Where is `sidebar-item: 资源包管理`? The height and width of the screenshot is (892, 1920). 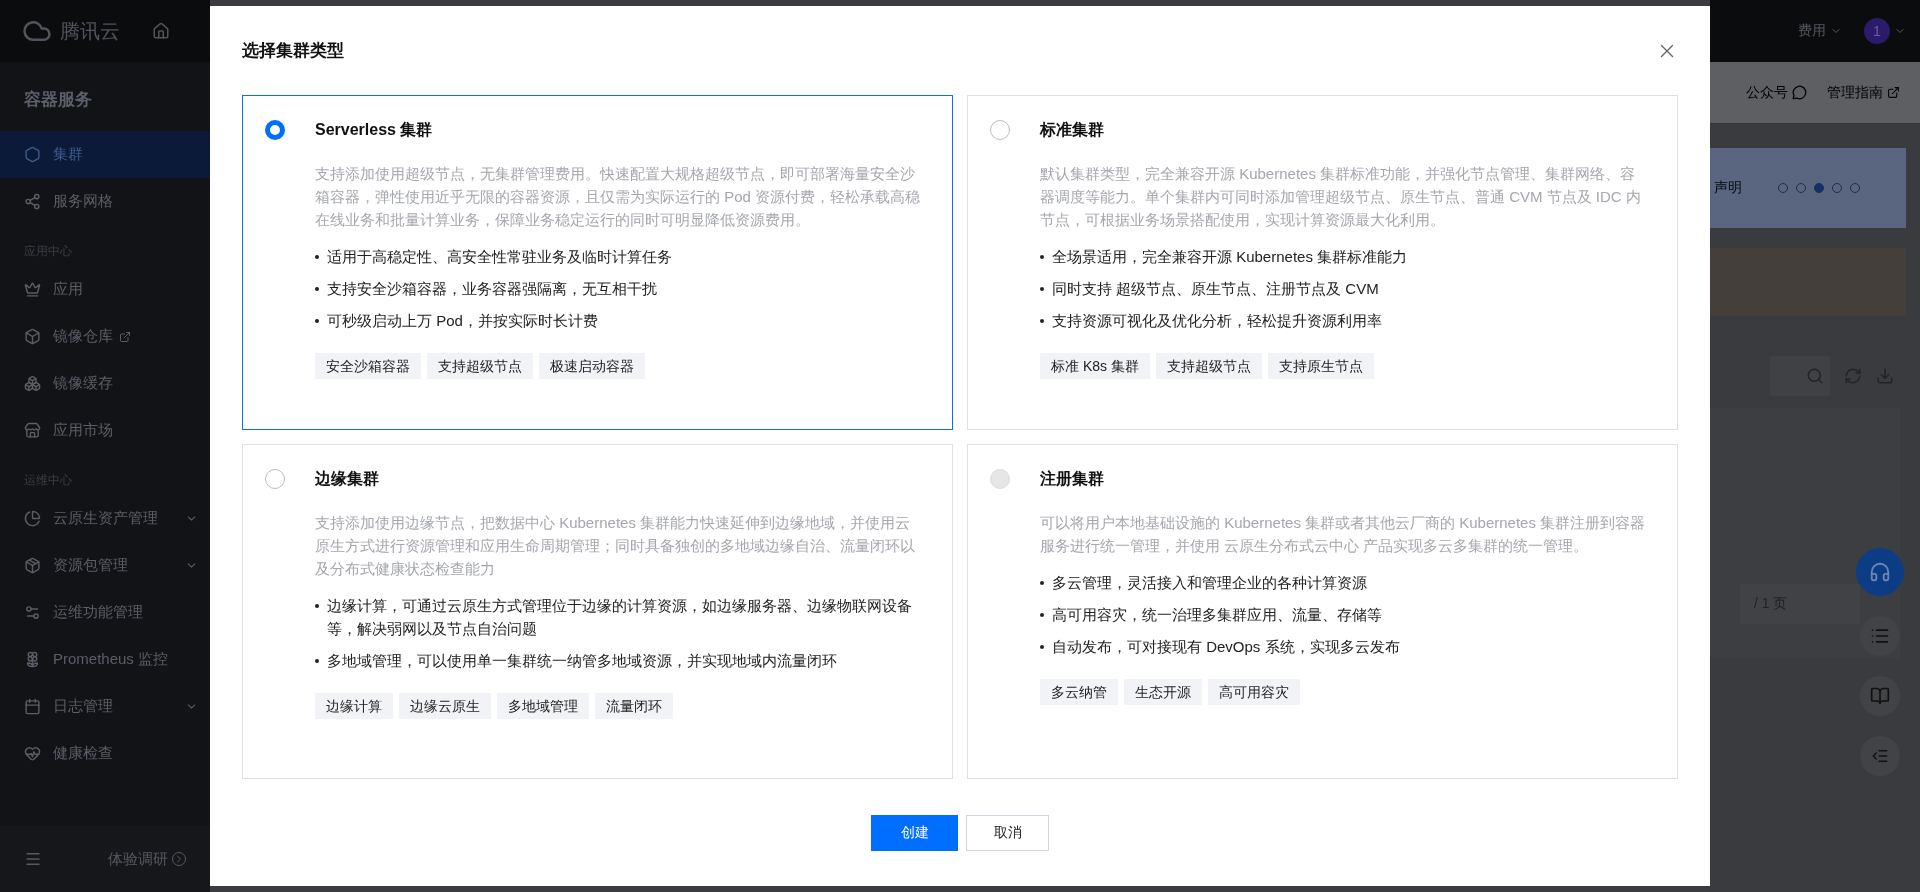 sidebar-item: 资源包管理 is located at coordinates (105, 565).